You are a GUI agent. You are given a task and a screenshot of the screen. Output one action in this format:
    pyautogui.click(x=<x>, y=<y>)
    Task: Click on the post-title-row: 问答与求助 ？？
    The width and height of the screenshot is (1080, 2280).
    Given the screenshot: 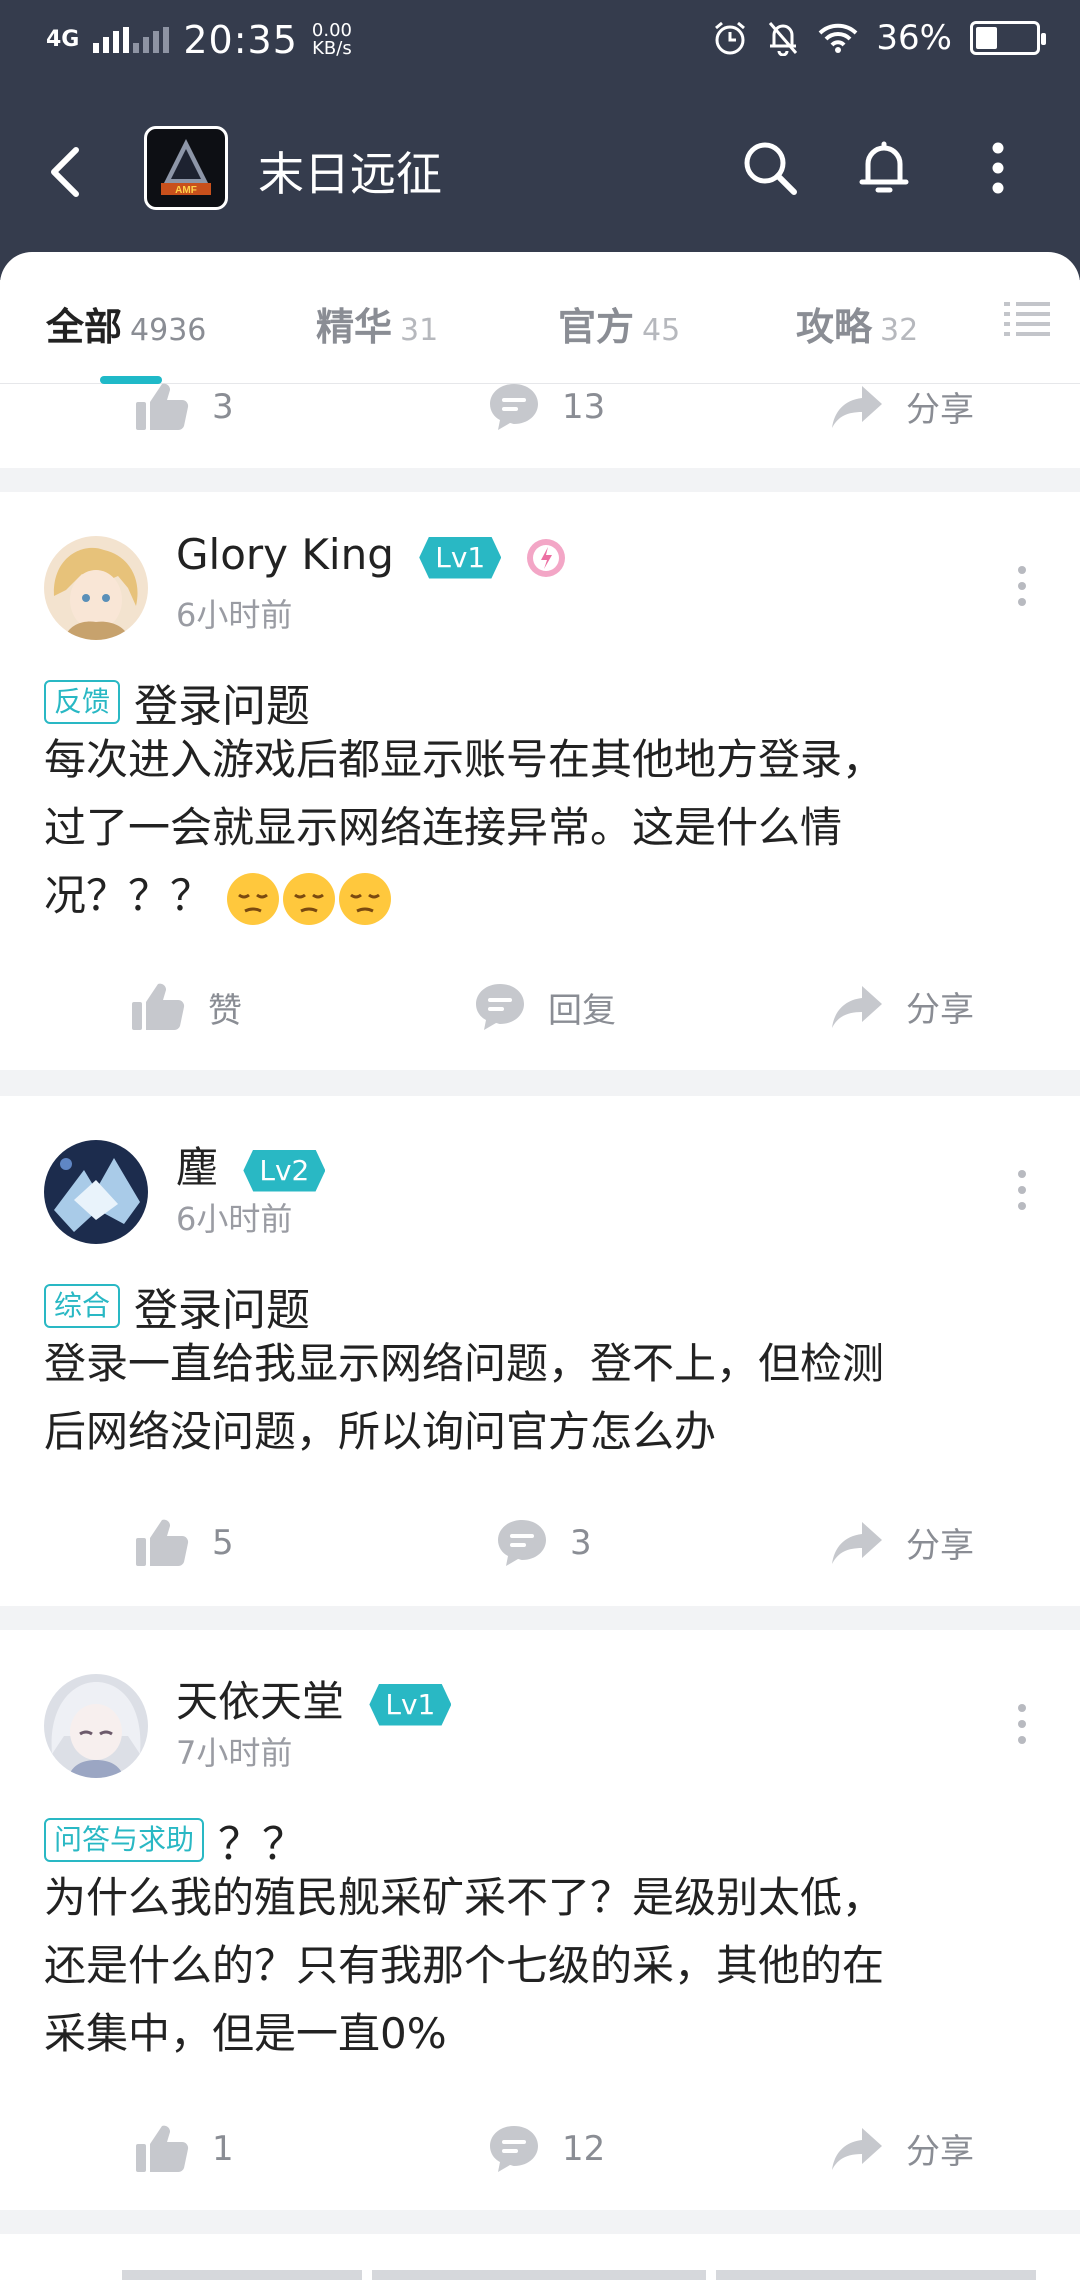 What is the action you would take?
    pyautogui.click(x=175, y=1840)
    